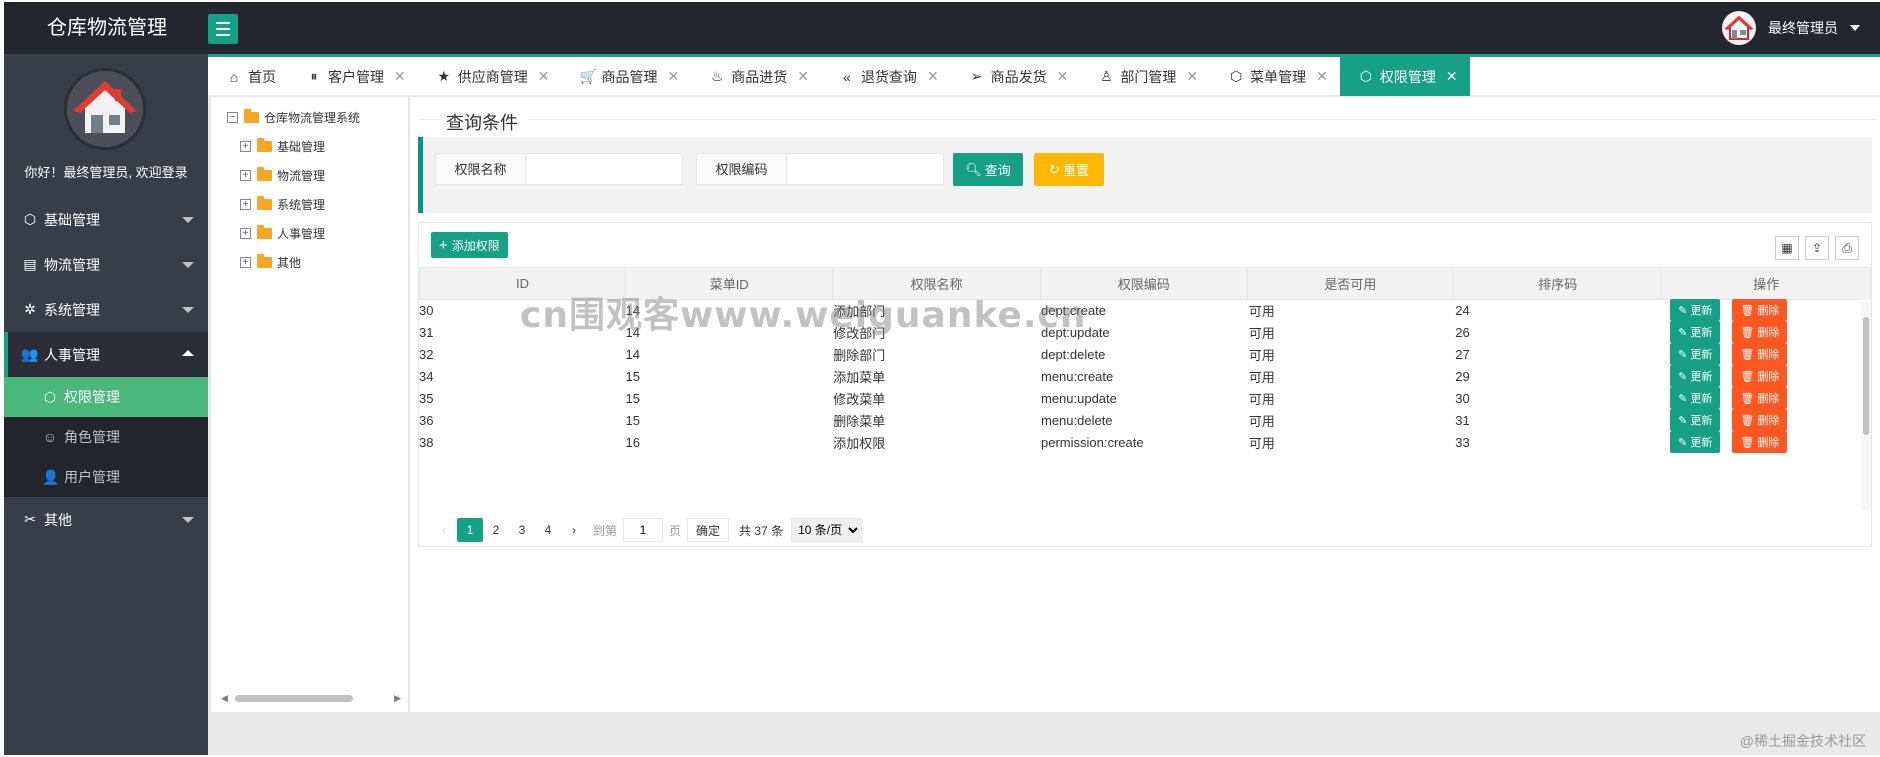 This screenshot has width=1880, height=757. Describe the element at coordinates (490, 76) in the screenshot. I see `tab-supplier: ★ 供应商管理 ✕` at that location.